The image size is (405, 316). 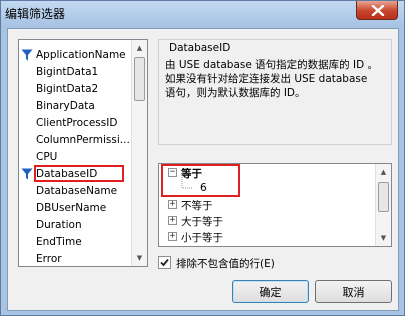 I want to click on tree-operator-node: + 不等于, so click(x=266, y=205).